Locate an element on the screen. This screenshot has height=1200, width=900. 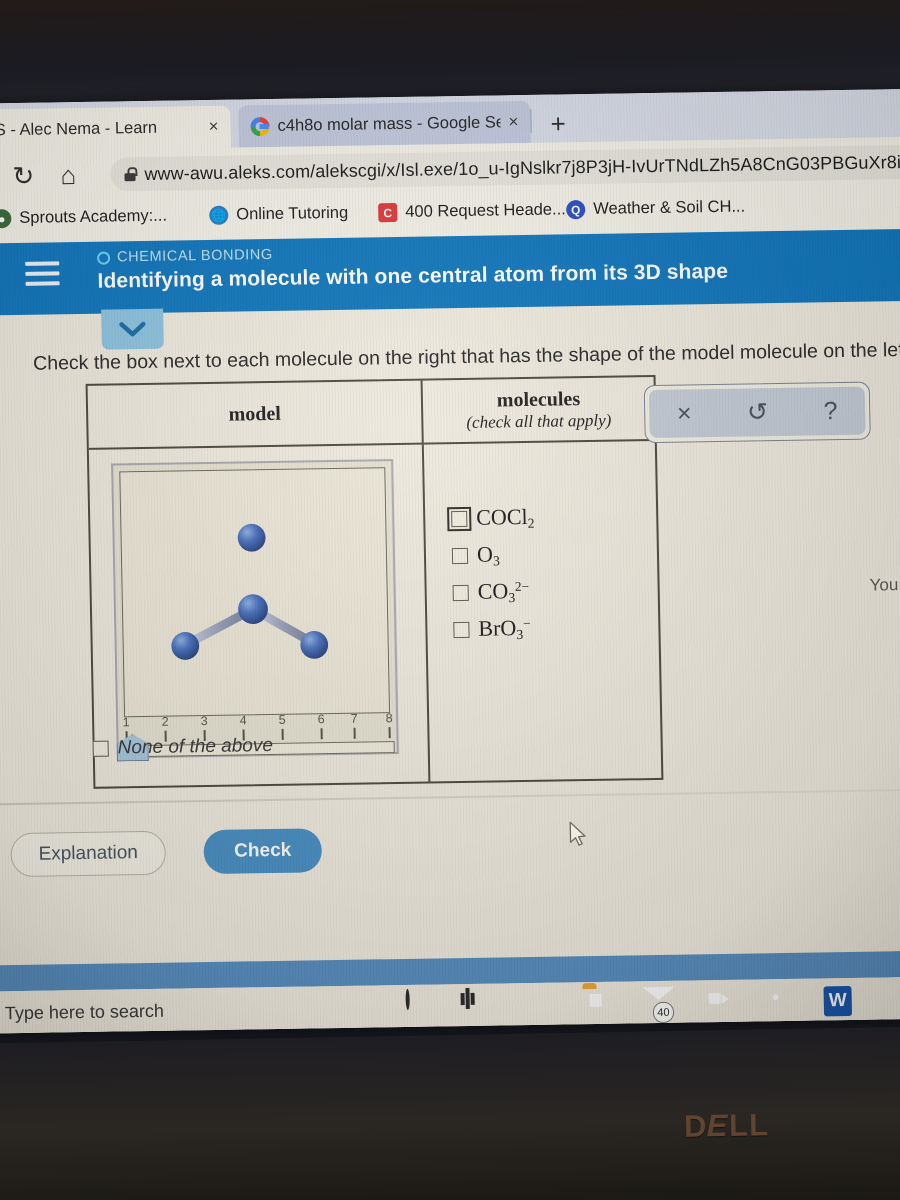
topic-breadcrumb: CHEMICAL BONDING is located at coordinates (184, 256).